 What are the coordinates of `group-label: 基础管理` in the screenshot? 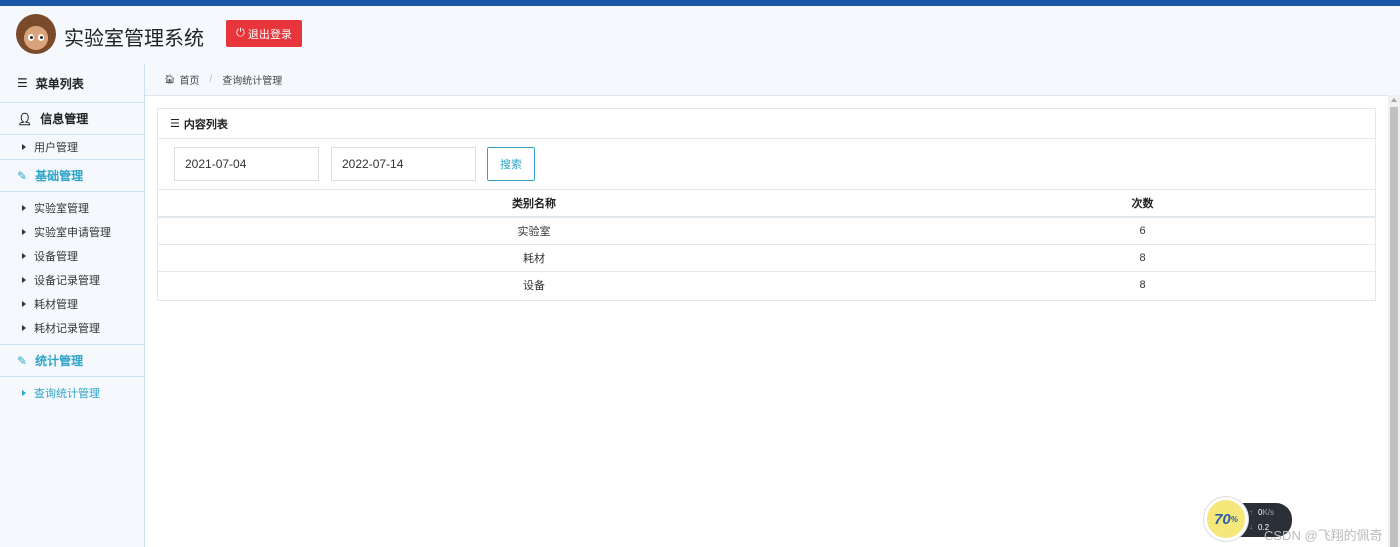 It's located at (59, 176).